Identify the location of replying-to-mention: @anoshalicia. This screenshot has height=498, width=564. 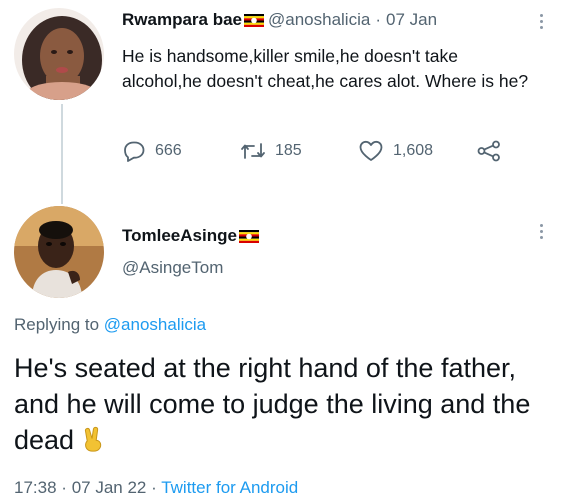
(155, 324).